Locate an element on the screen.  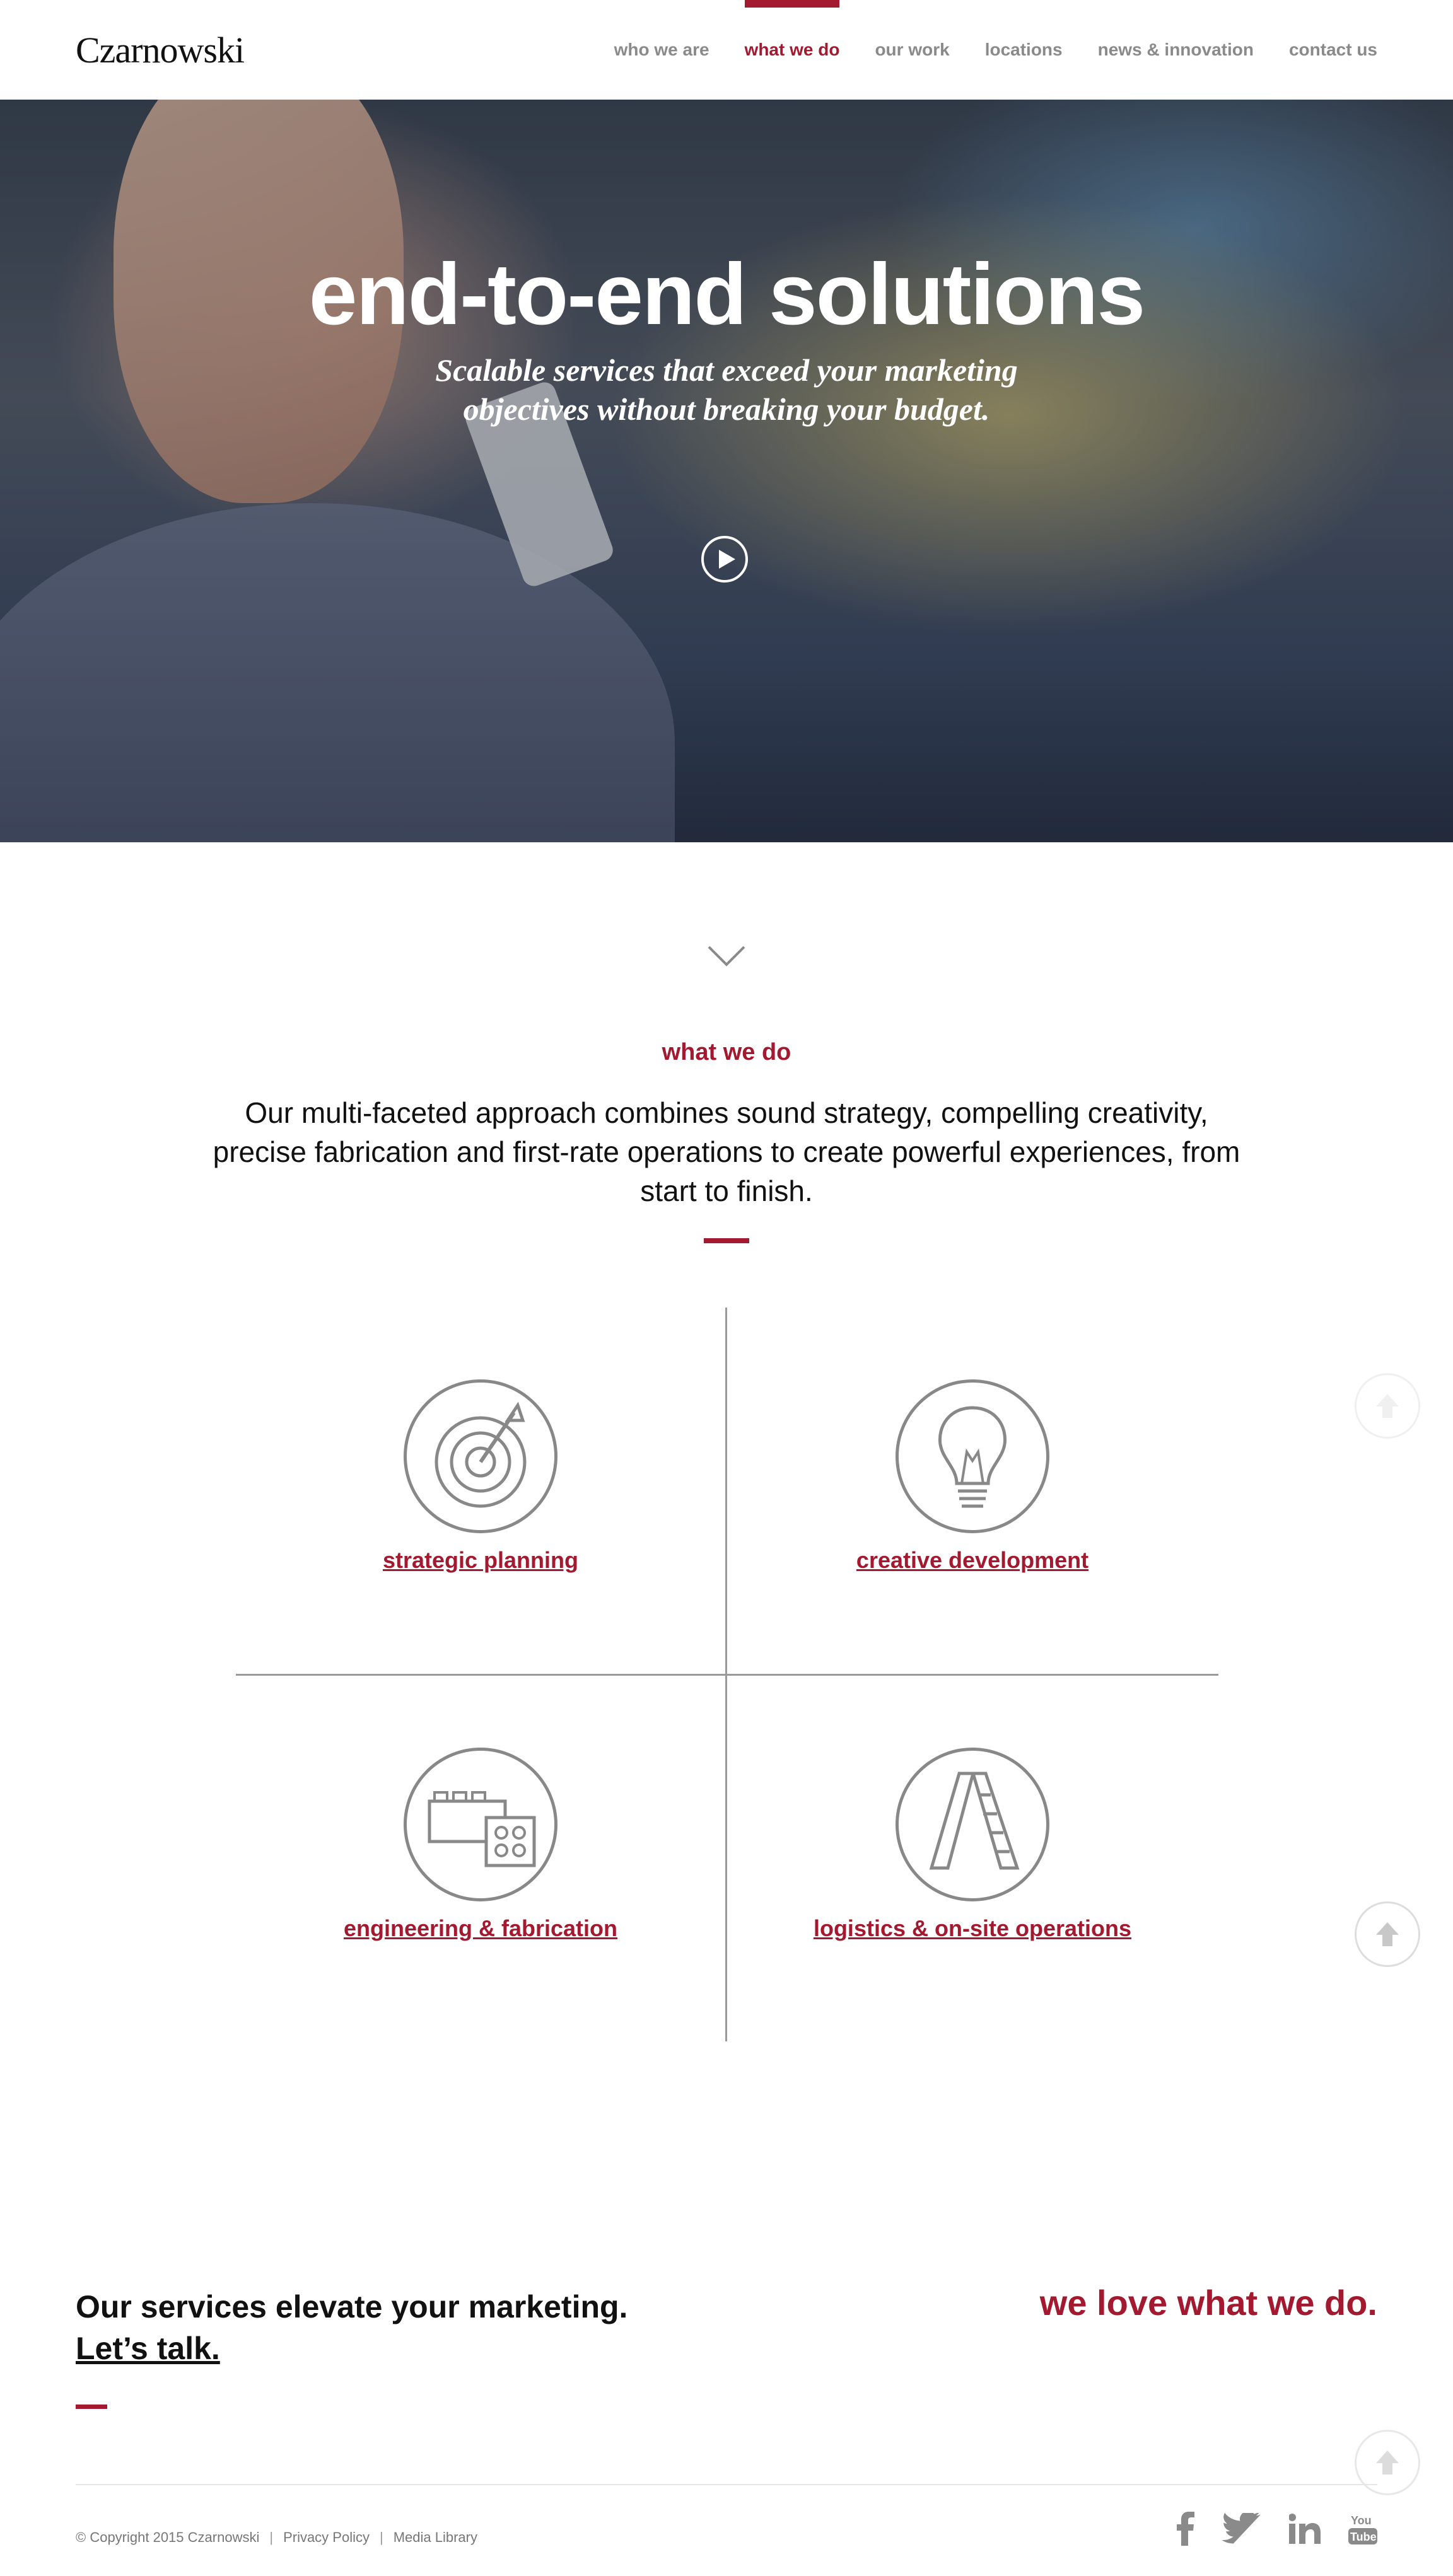
hero-title: end-to-end solutions is located at coordinates (727, 294).